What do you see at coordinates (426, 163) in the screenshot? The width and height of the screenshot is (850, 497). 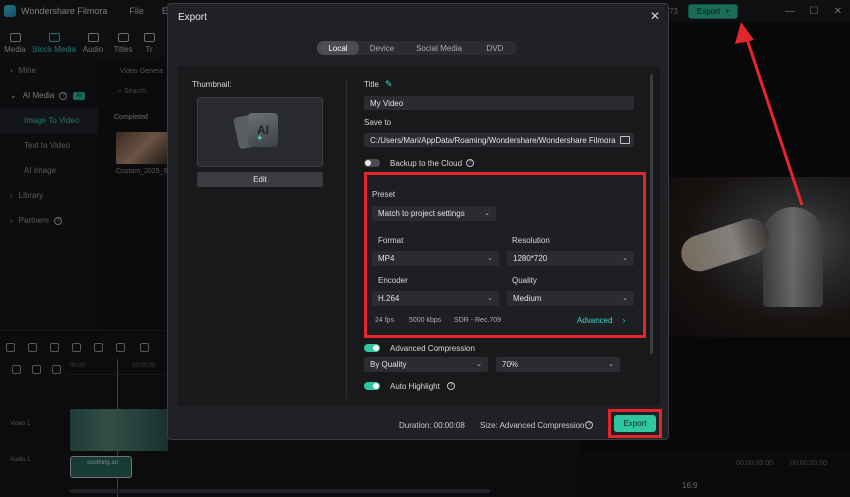 I see `backup-cloud-label: Backup to the Cloud` at bounding box center [426, 163].